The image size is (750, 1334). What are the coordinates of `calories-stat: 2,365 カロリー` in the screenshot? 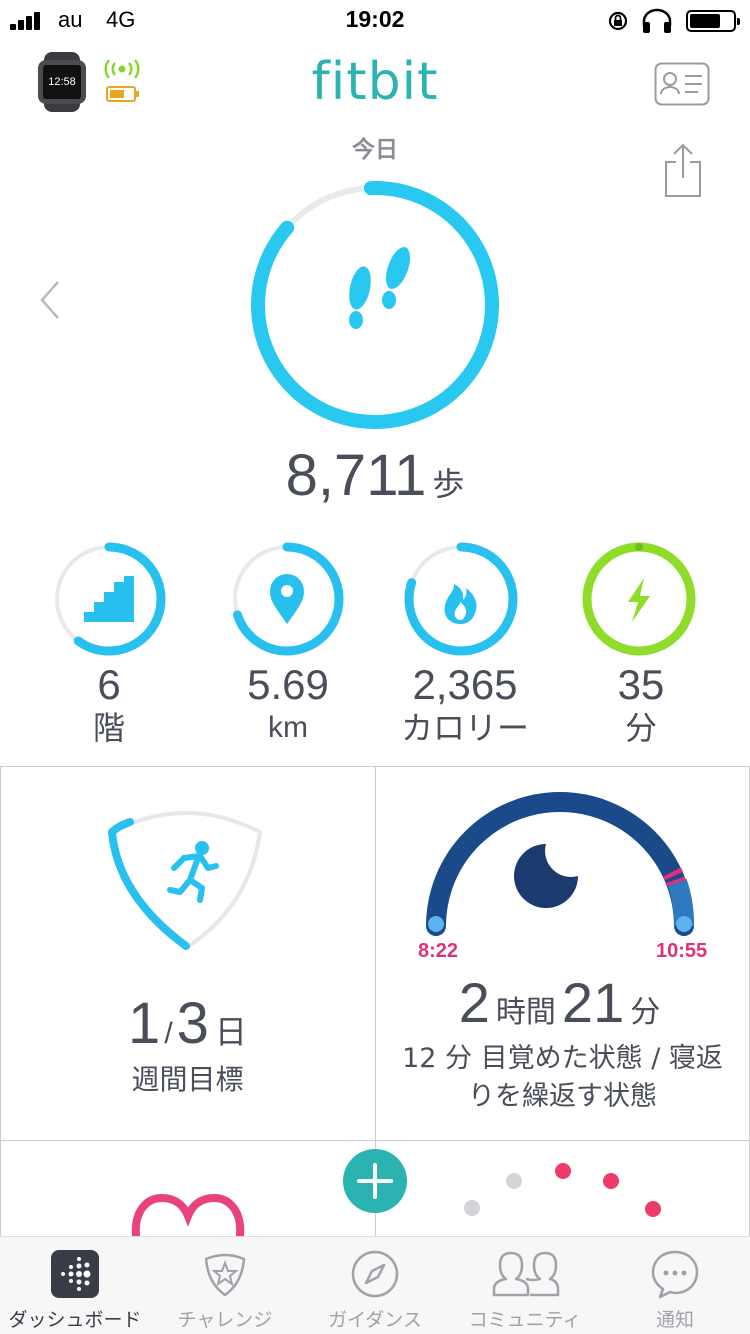 It's located at (465, 705).